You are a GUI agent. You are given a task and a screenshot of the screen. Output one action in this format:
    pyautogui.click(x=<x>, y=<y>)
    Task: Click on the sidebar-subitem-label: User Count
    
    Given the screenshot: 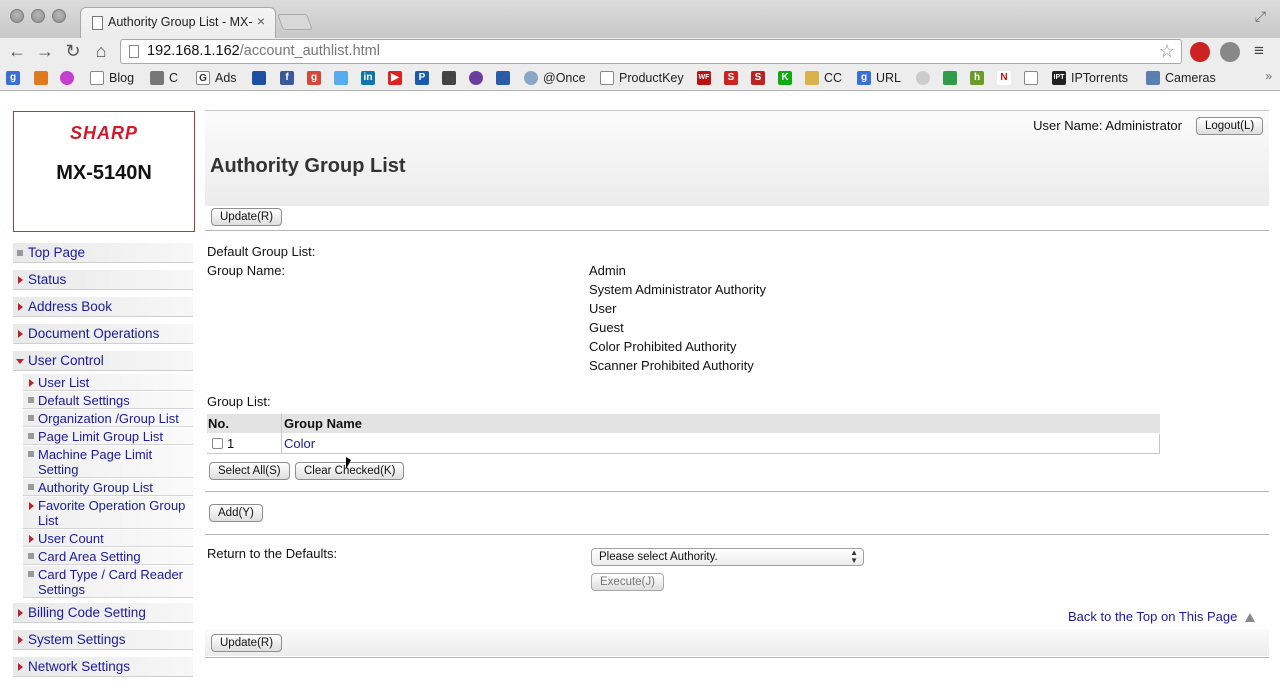 What is the action you would take?
    pyautogui.click(x=71, y=538)
    